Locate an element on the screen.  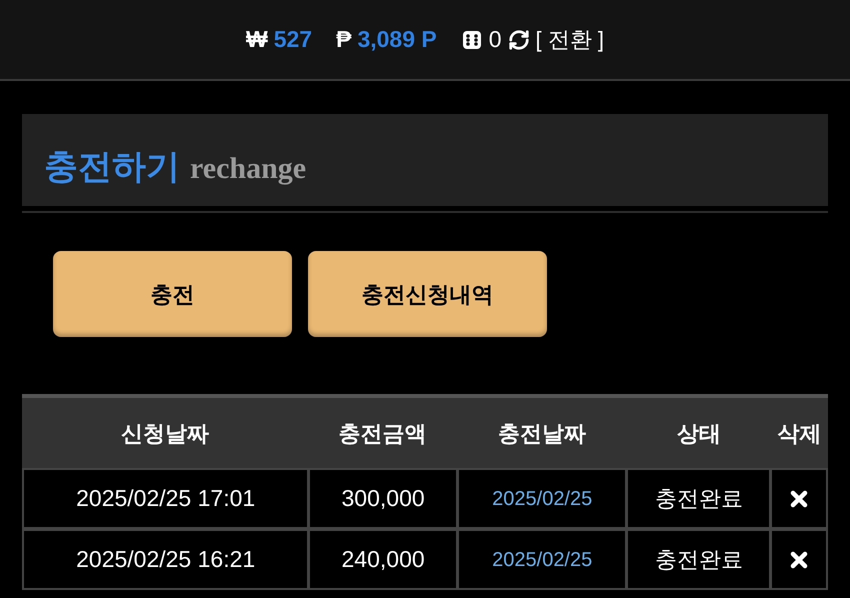
column-header: 충전날짜 is located at coordinates (542, 434).